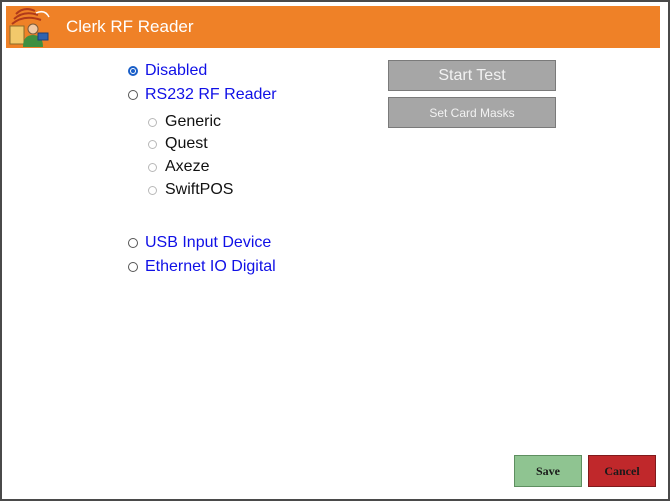  I want to click on save-button: Save, so click(548, 471).